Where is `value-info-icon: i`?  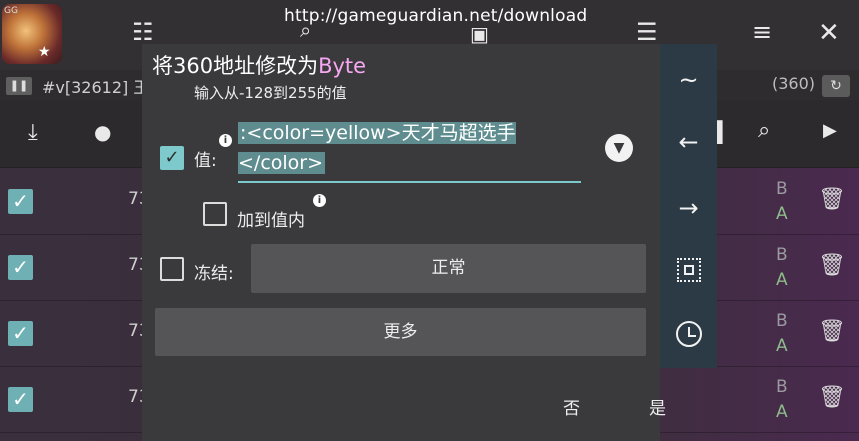 value-info-icon: i is located at coordinates (225, 140).